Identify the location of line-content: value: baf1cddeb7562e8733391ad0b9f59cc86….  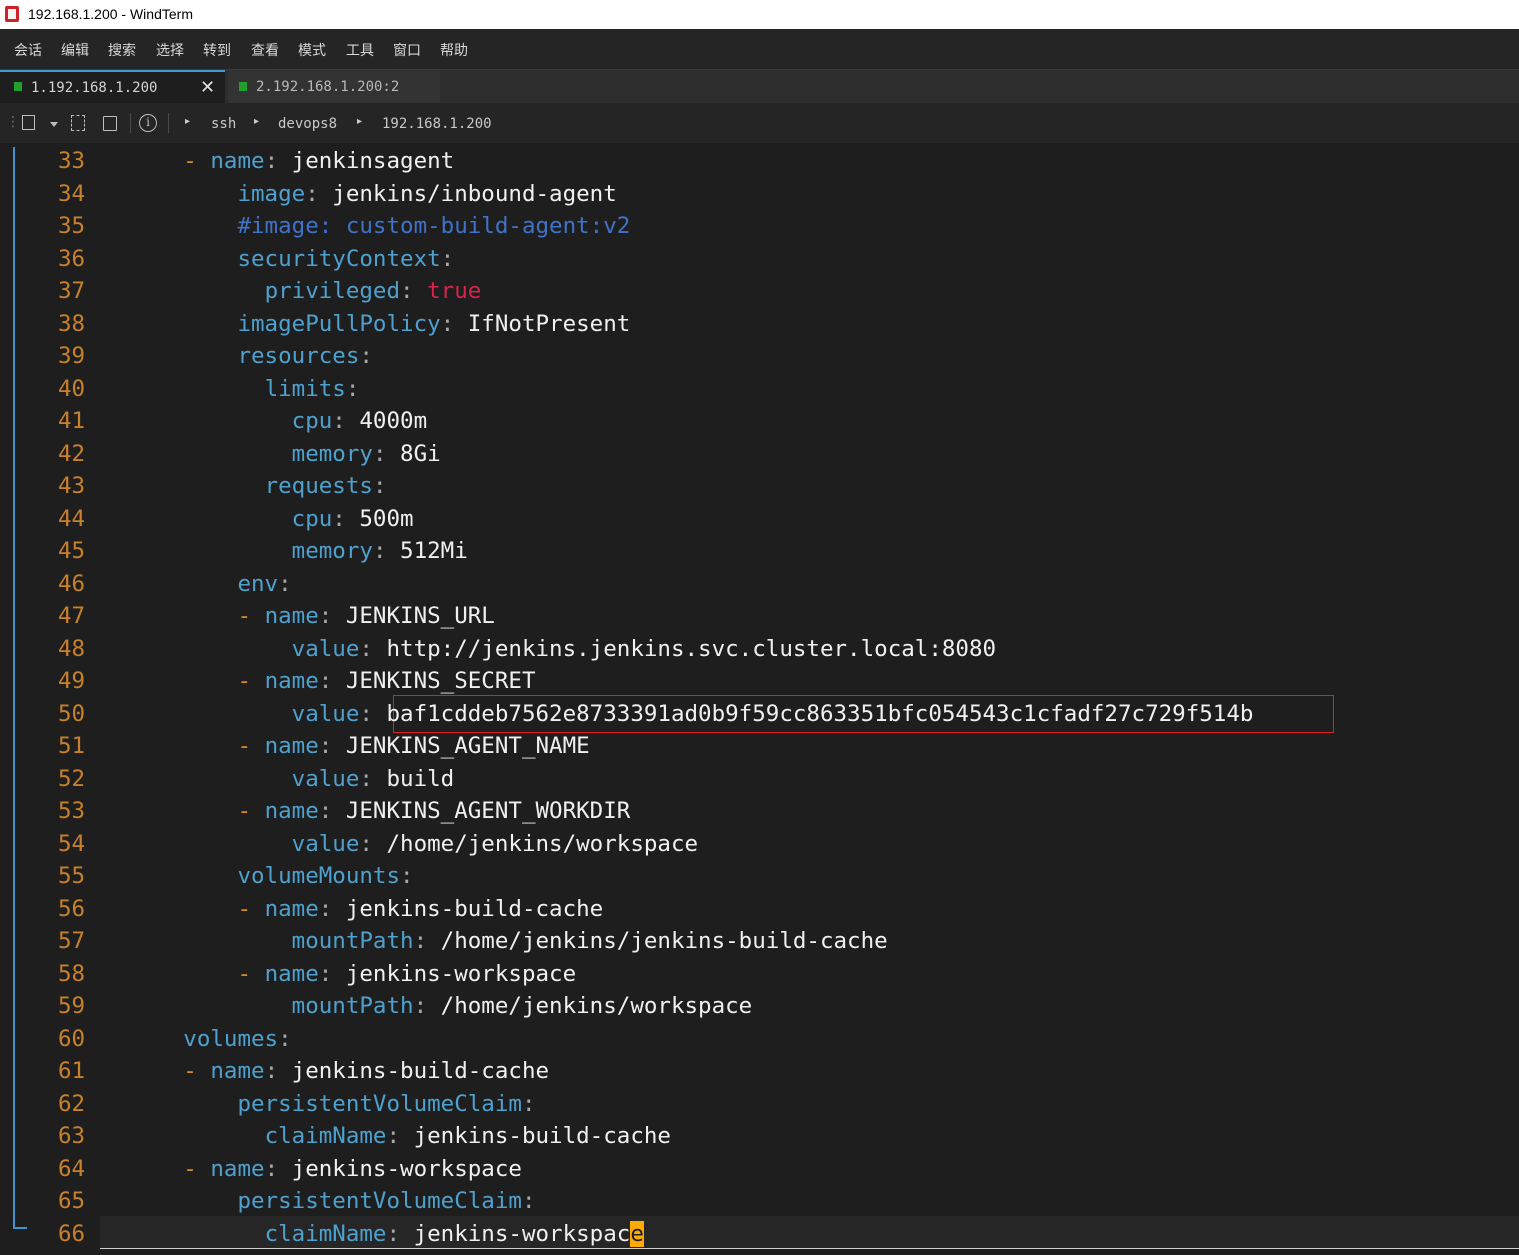
(678, 714).